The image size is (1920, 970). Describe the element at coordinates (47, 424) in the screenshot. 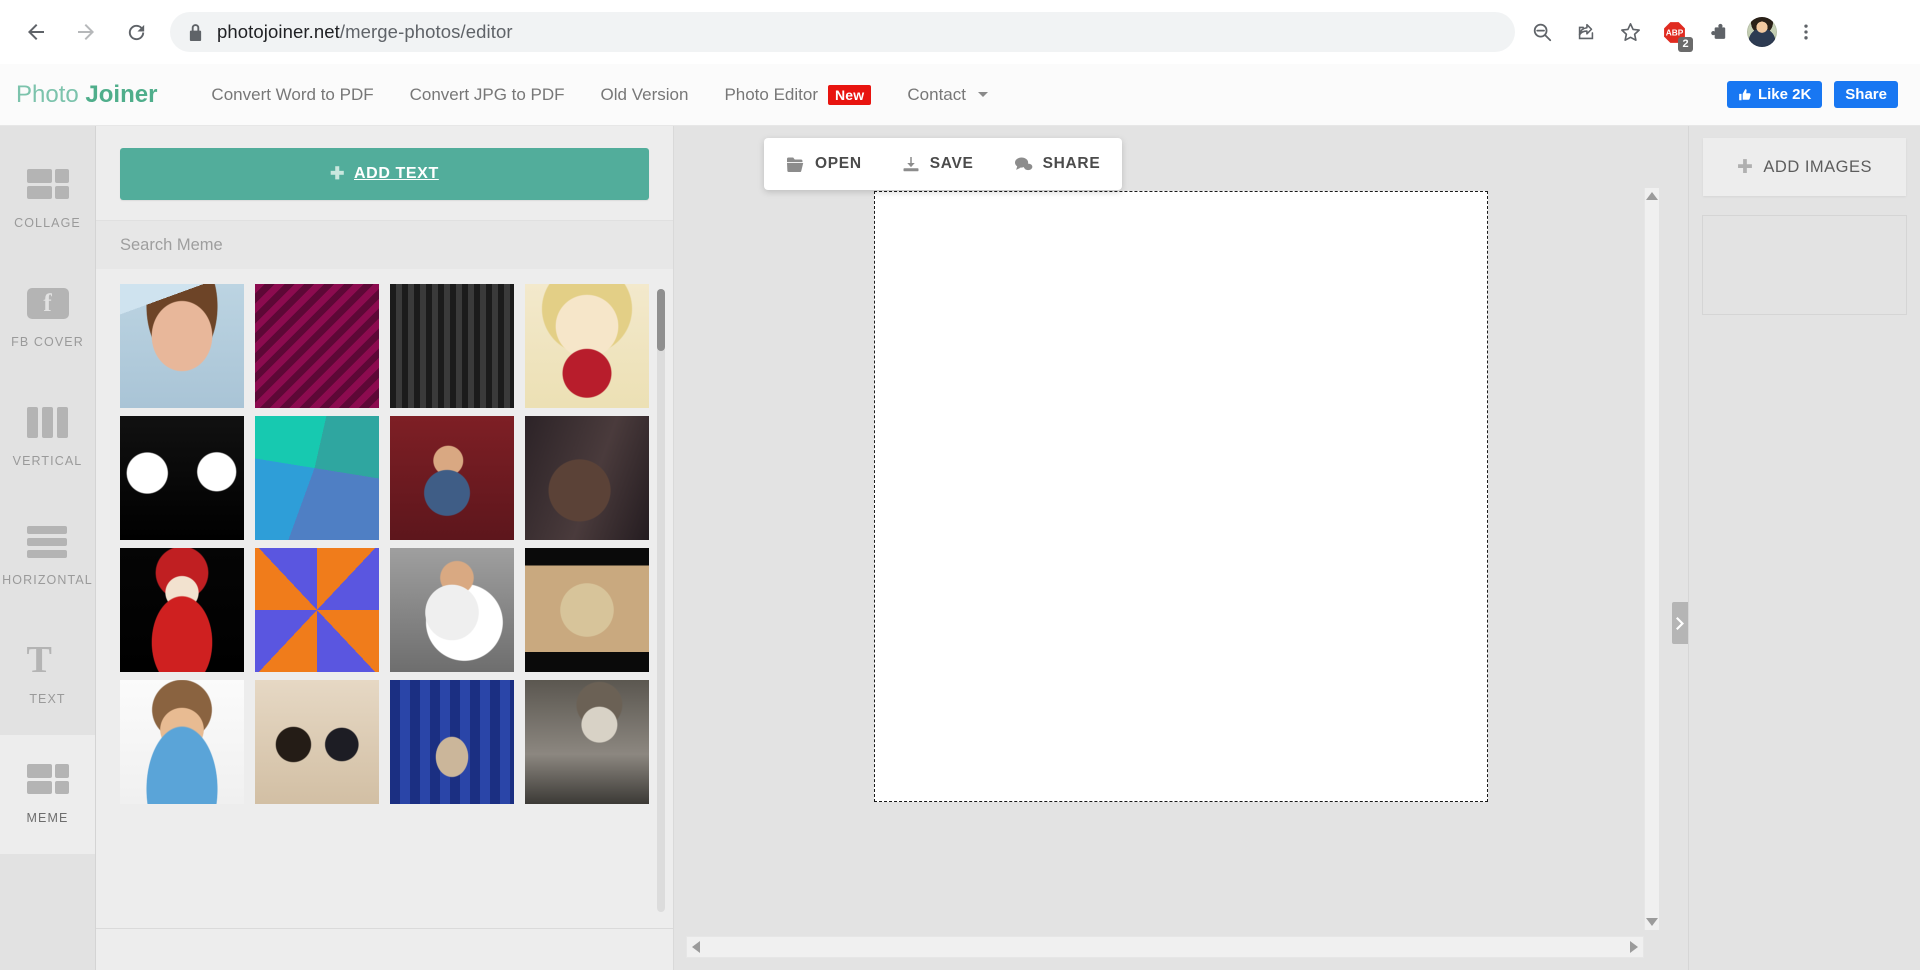

I see `vertical-layout-icon` at that location.